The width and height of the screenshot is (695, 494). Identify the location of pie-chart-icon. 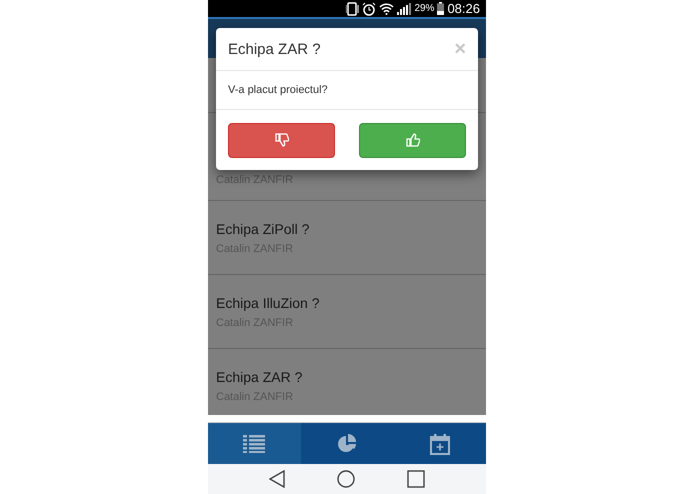
(347, 444).